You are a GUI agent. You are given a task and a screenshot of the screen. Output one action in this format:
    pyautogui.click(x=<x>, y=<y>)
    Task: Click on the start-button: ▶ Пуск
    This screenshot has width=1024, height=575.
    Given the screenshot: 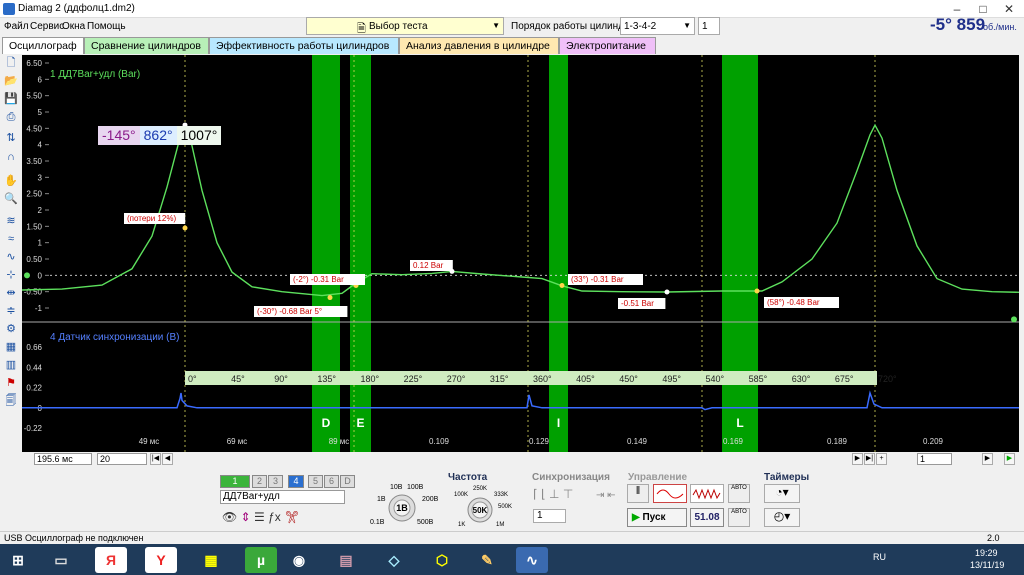 What is the action you would take?
    pyautogui.click(x=657, y=517)
    